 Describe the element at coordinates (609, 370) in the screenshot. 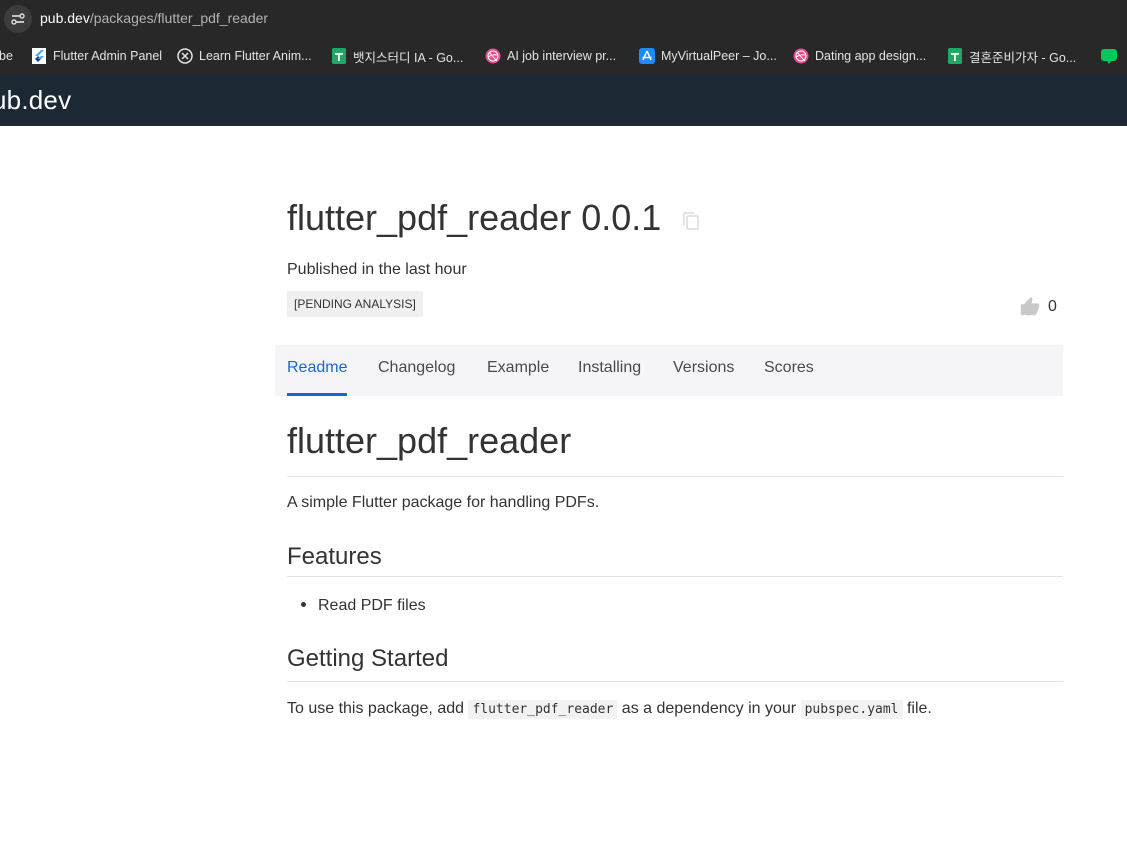

I see `tab-installing: Installing` at that location.